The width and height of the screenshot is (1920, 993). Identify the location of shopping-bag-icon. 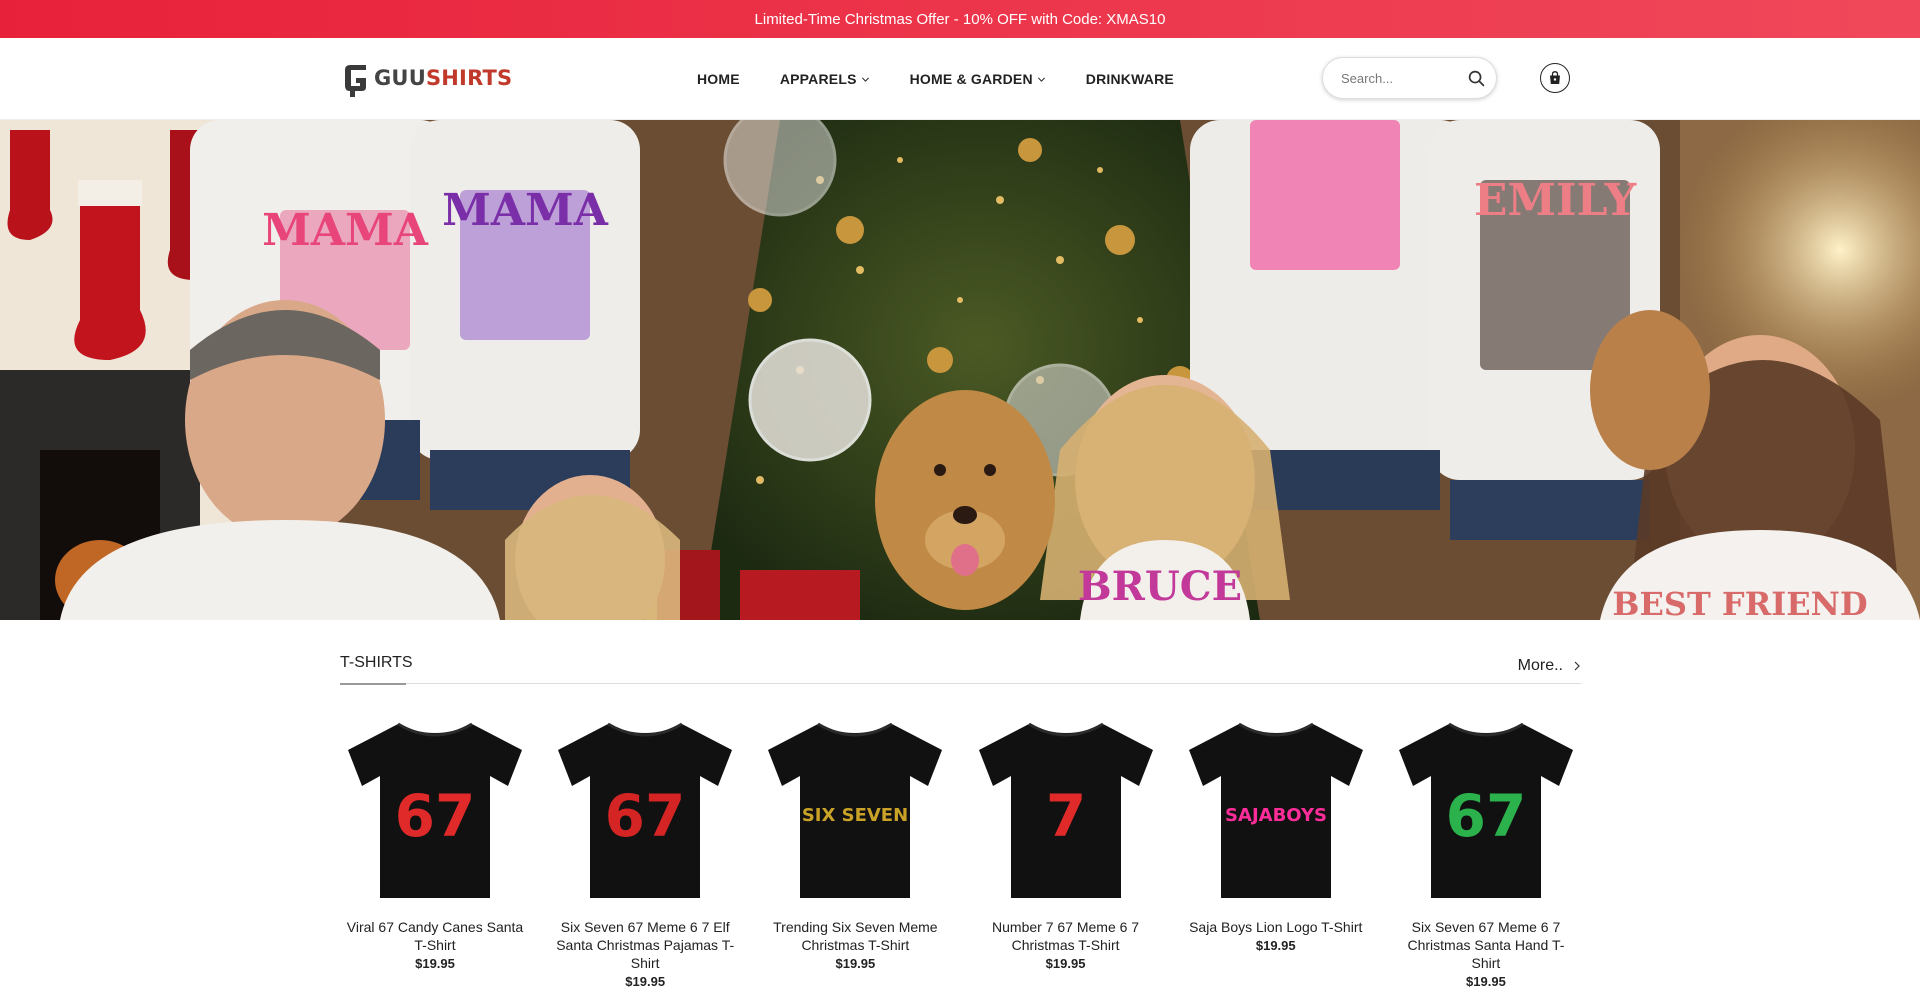
(1555, 77).